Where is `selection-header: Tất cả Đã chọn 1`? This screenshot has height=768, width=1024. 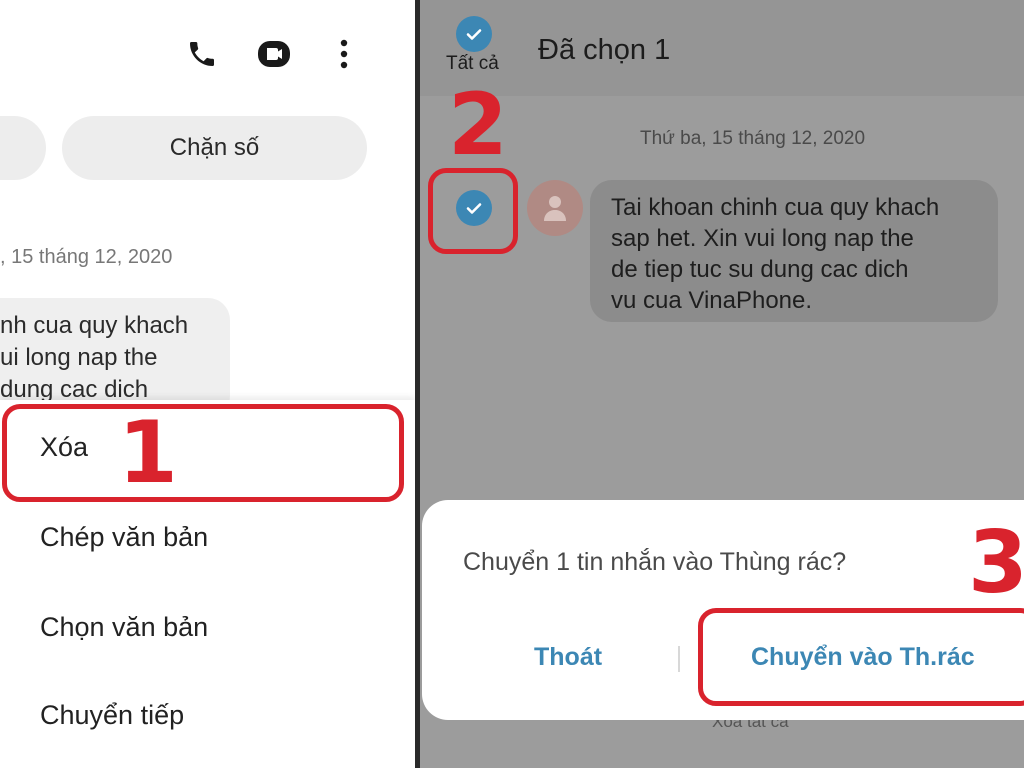 selection-header: Tất cả Đã chọn 1 is located at coordinates (722, 48).